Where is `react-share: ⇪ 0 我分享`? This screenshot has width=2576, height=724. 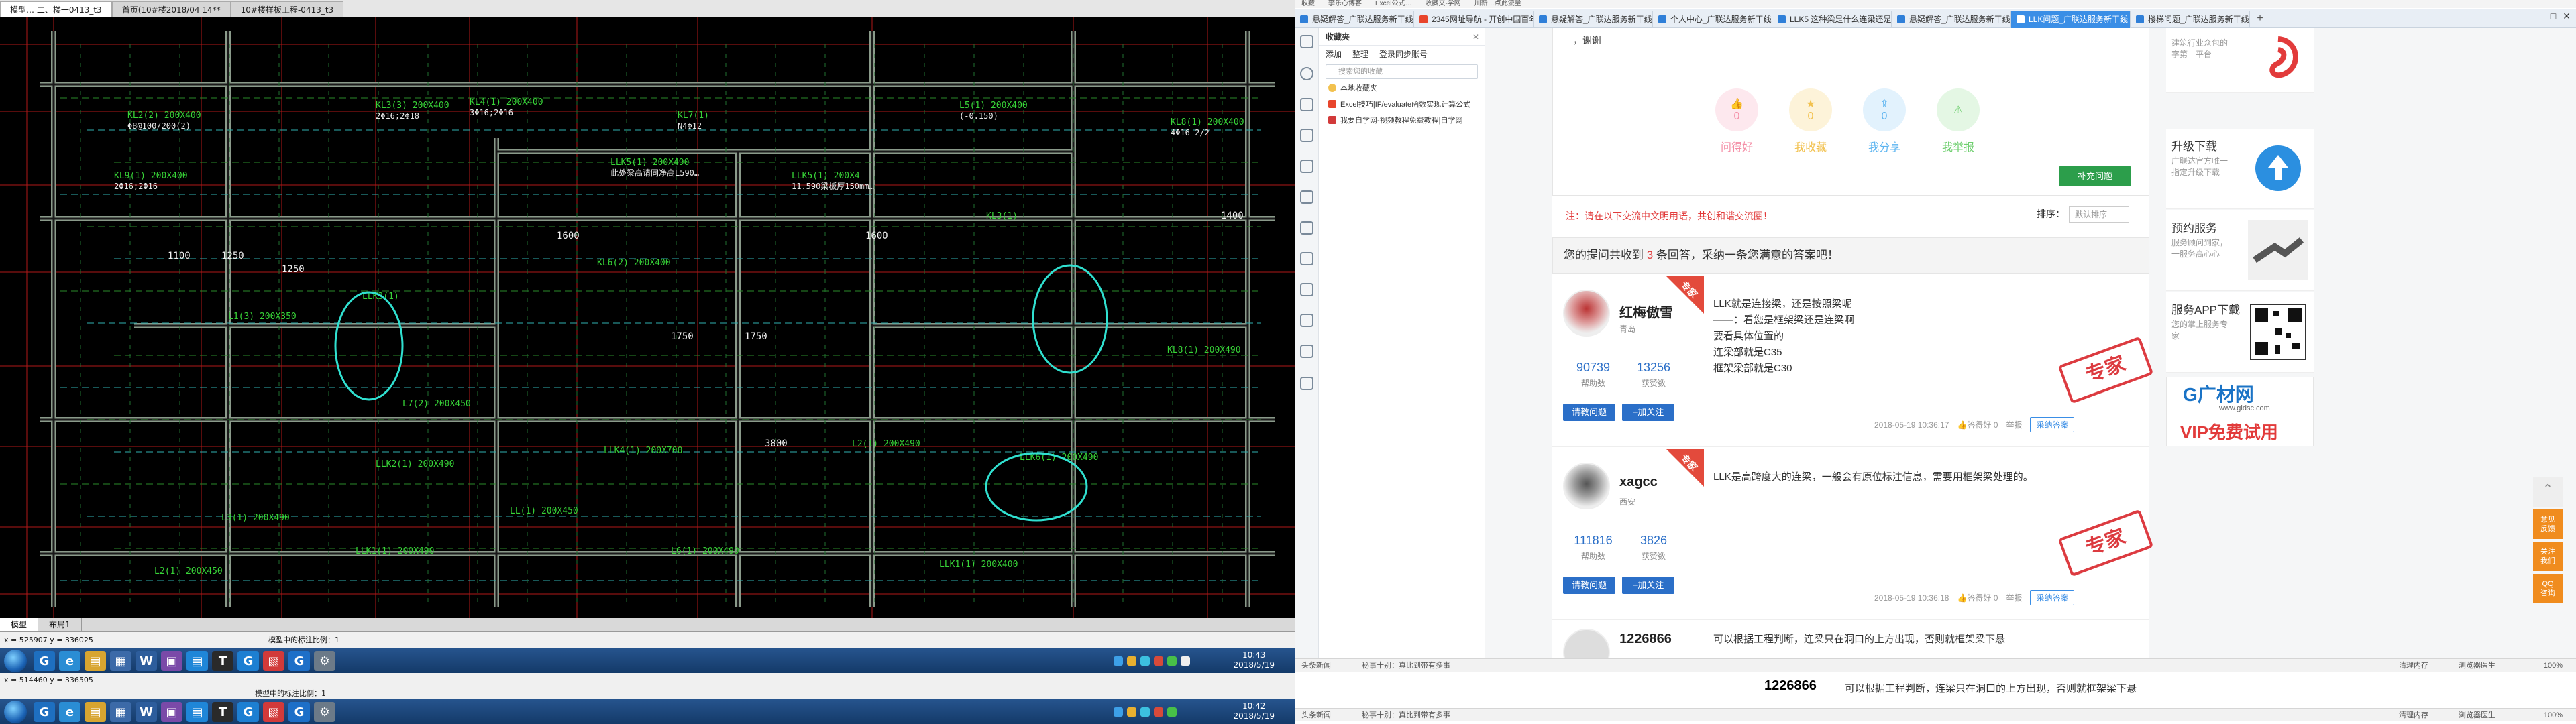 react-share: ⇪ 0 我分享 is located at coordinates (1884, 121).